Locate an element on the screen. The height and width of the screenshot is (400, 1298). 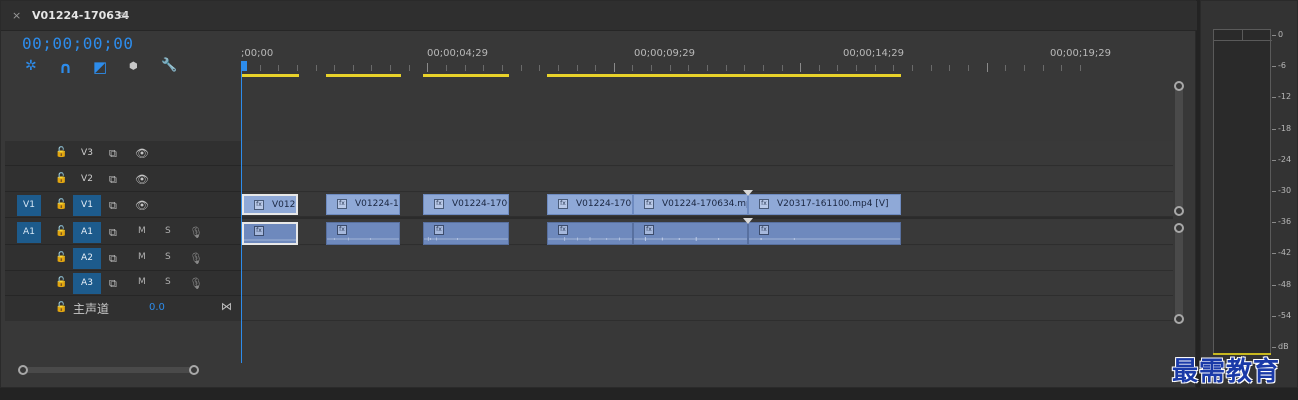
playhead-handle is located at coordinates (244, 66).